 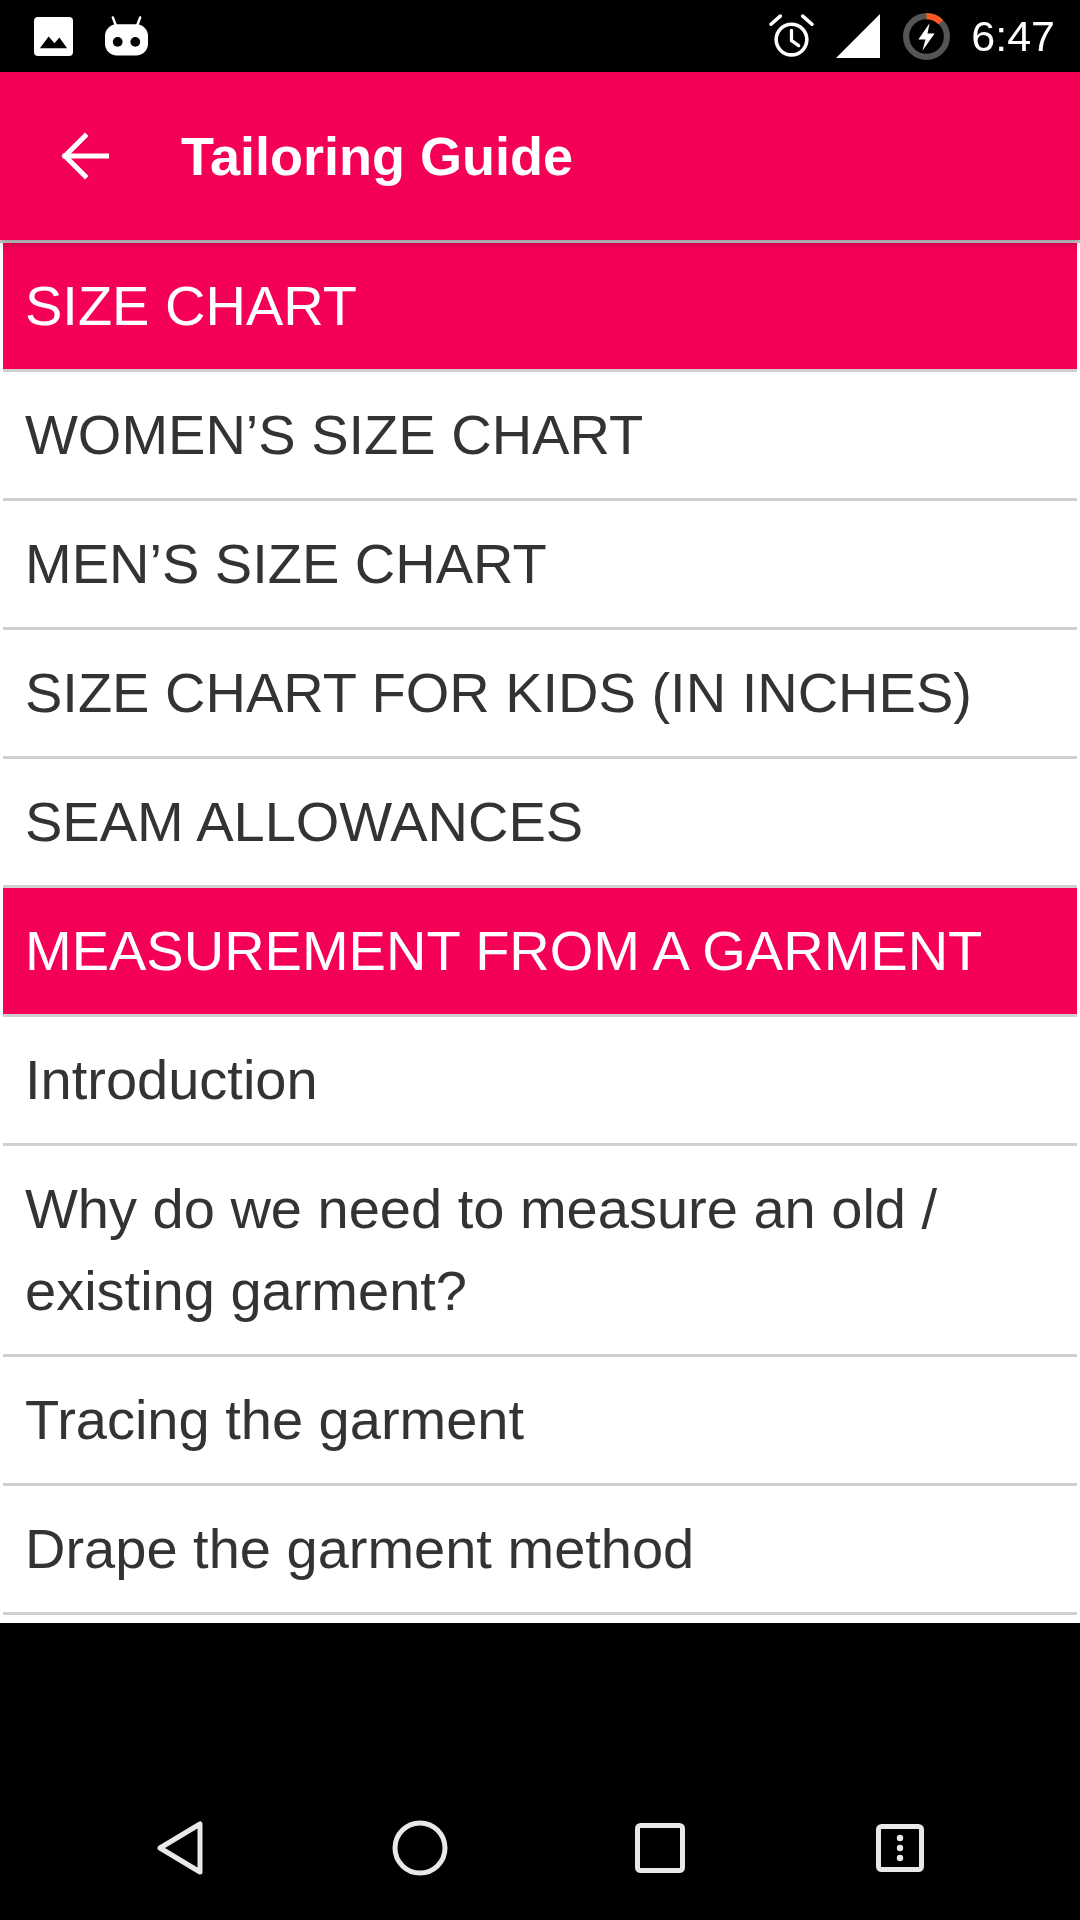 What do you see at coordinates (792, 36) in the screenshot?
I see `alarm-clock-icon` at bounding box center [792, 36].